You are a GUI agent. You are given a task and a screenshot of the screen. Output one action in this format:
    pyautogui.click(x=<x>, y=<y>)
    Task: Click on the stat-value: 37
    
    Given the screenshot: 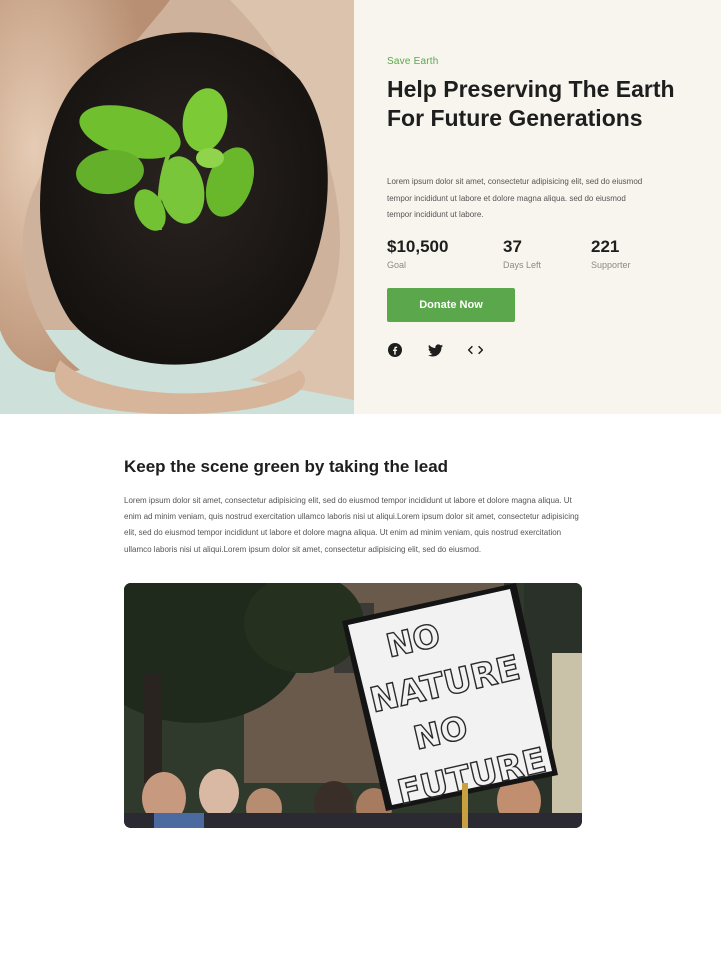 What is the action you would take?
    pyautogui.click(x=512, y=246)
    